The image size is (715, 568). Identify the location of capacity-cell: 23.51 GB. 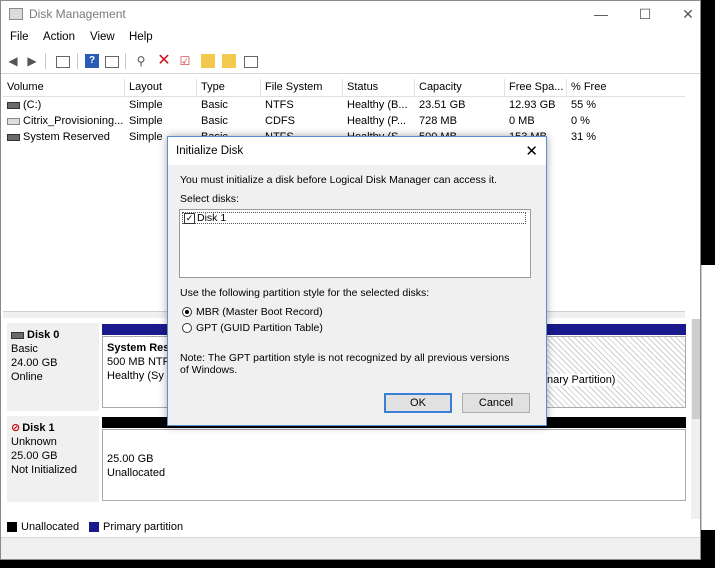
(442, 105).